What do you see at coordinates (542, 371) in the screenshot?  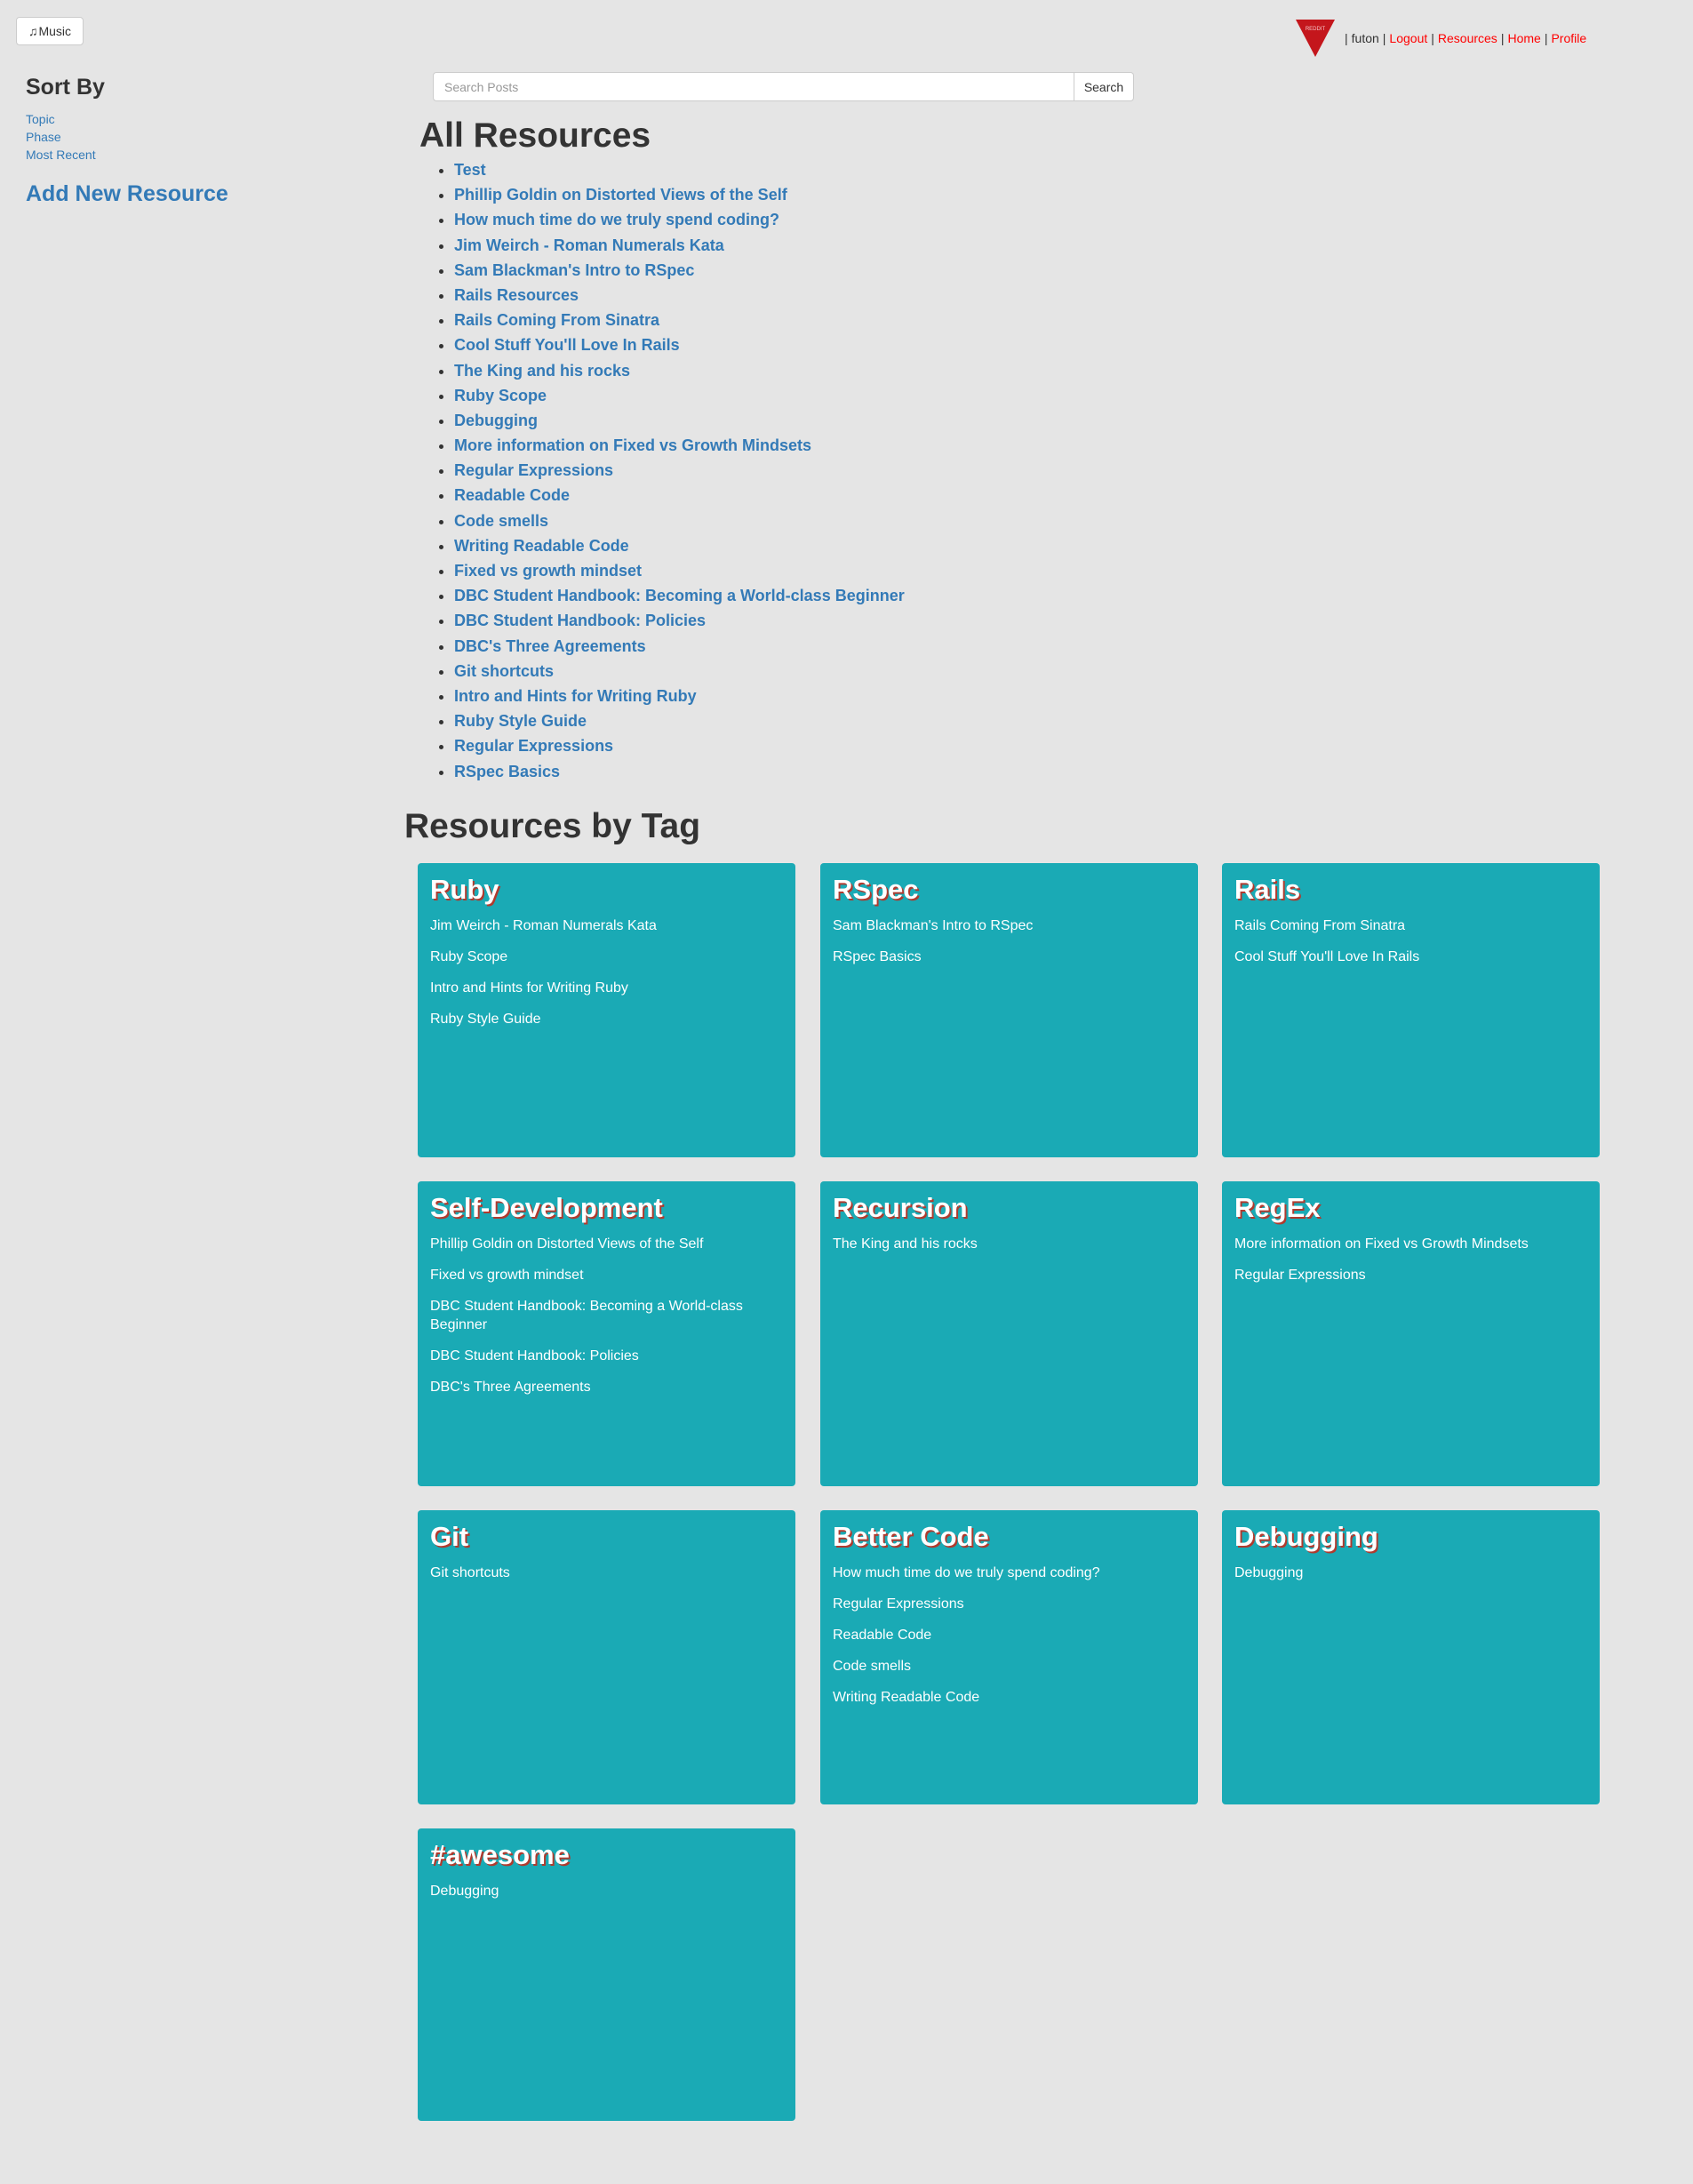 I see `resource-link: The King and his rocks` at bounding box center [542, 371].